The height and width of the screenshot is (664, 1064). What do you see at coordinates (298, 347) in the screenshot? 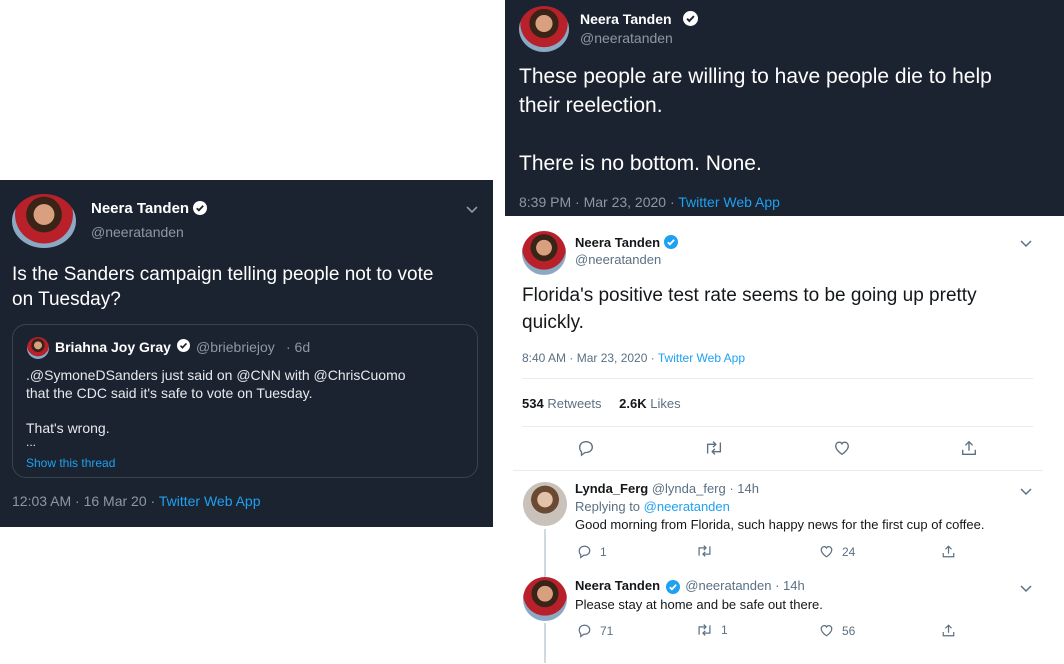
I see `quote-age: · 6d` at bounding box center [298, 347].